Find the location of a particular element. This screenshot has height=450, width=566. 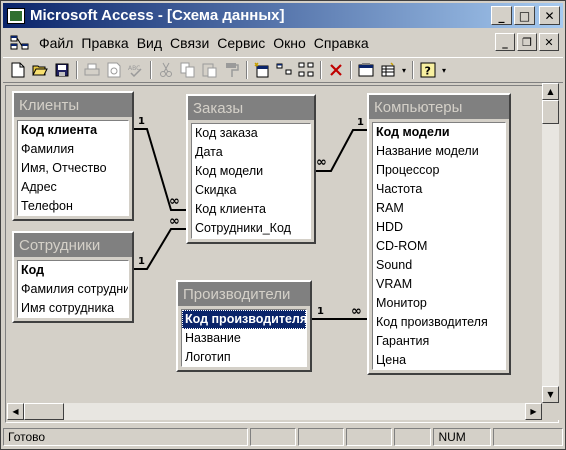

vertical-scroll-thumb is located at coordinates (550, 112).